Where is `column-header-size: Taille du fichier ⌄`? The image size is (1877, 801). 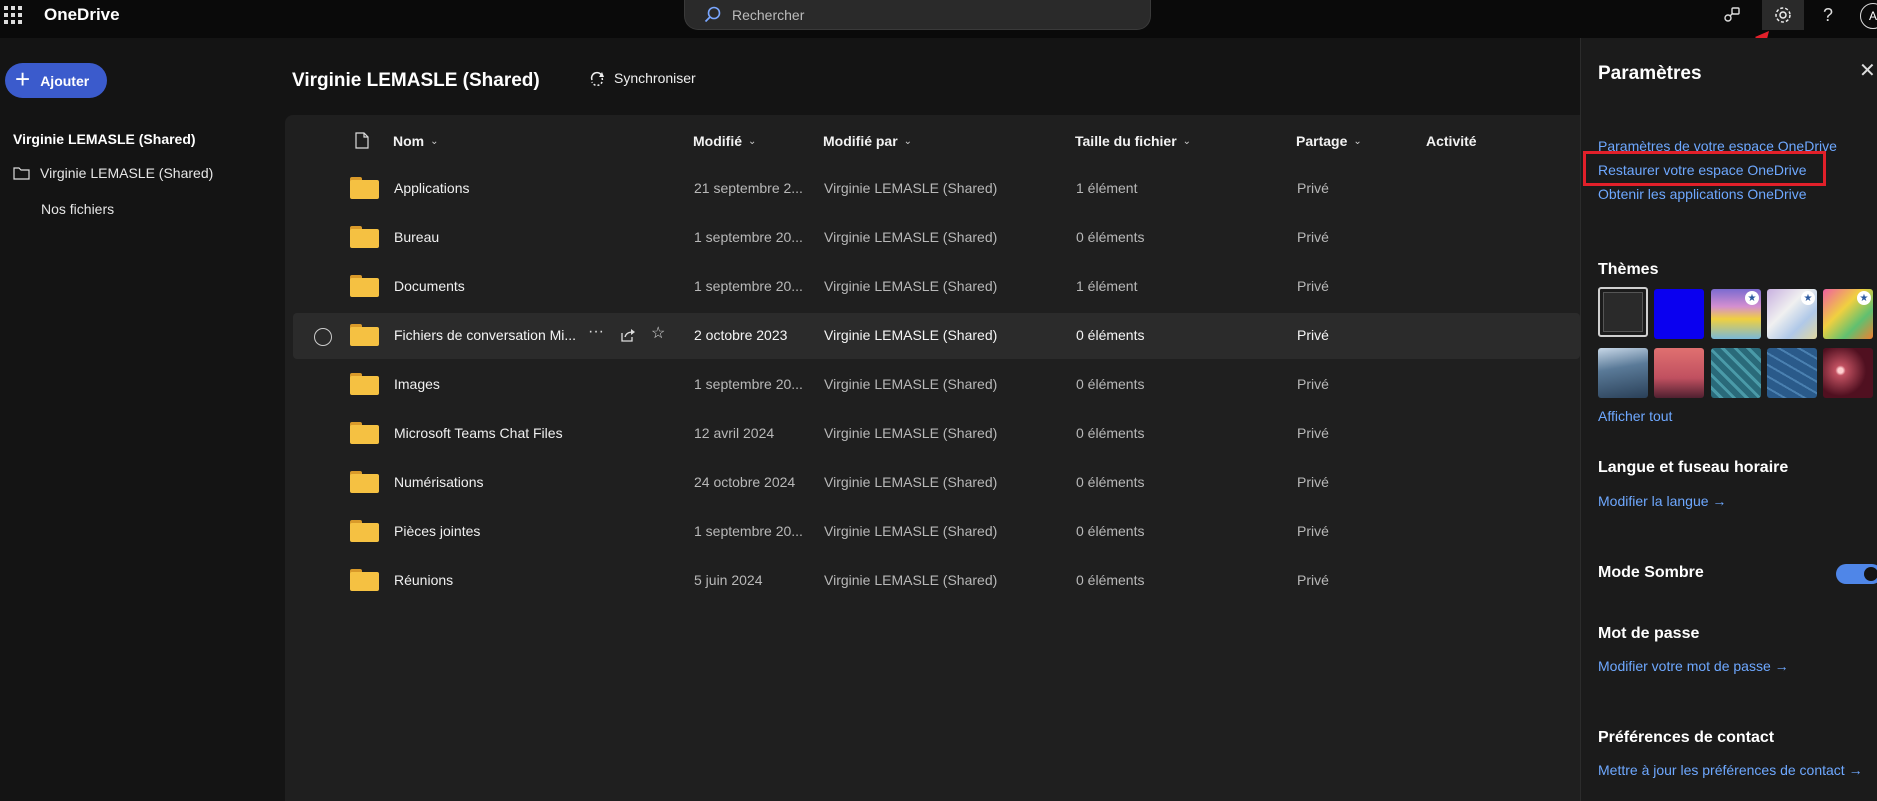
column-header-size: Taille du fichier ⌄ is located at coordinates (1133, 141).